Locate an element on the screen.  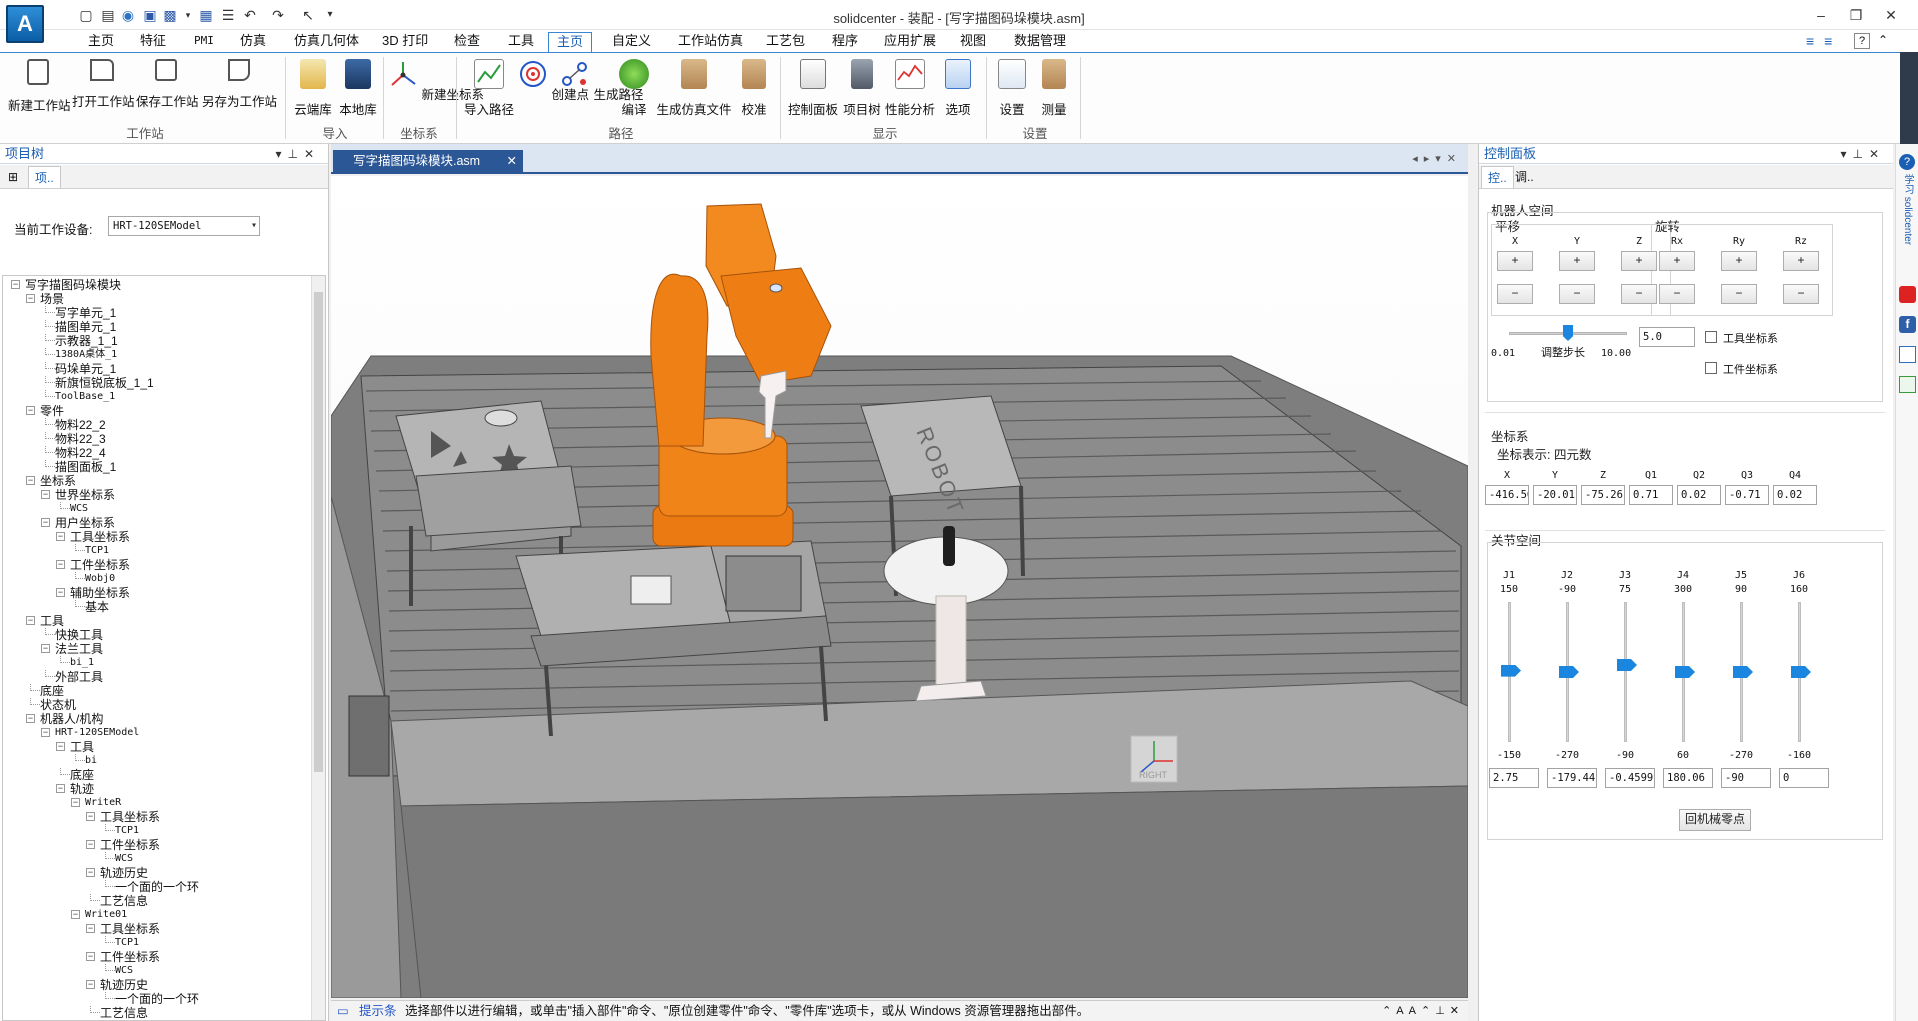
joint-value-field: 2.75 is located at coordinates (1514, 778).